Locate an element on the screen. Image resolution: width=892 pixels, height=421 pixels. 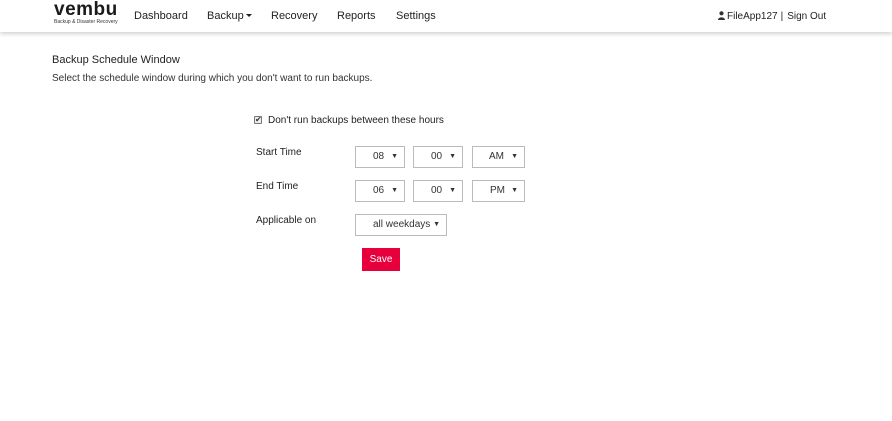
start-meridiem-select: AM ▼ is located at coordinates (498, 157).